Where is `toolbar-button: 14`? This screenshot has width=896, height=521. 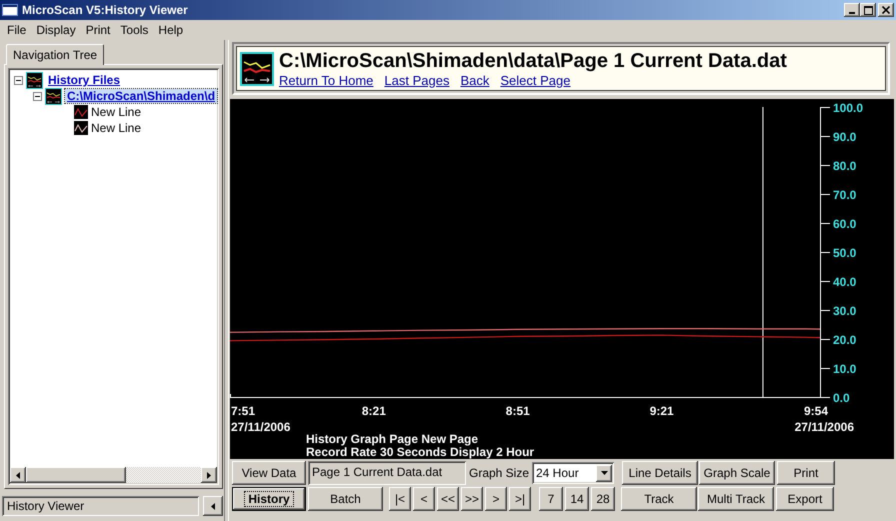
toolbar-button: 14 is located at coordinates (577, 499).